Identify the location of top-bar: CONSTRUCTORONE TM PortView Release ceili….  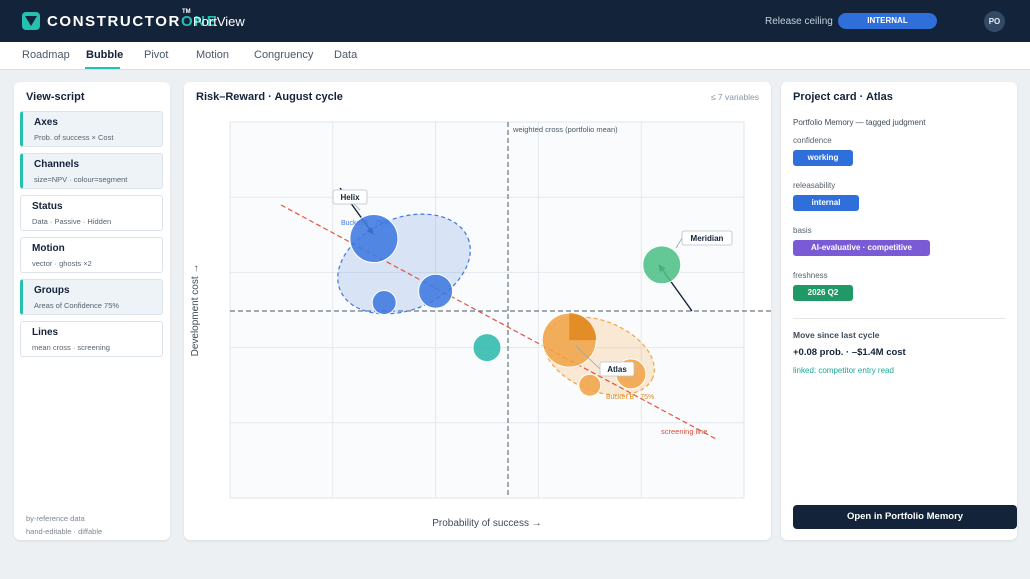
(515, 21).